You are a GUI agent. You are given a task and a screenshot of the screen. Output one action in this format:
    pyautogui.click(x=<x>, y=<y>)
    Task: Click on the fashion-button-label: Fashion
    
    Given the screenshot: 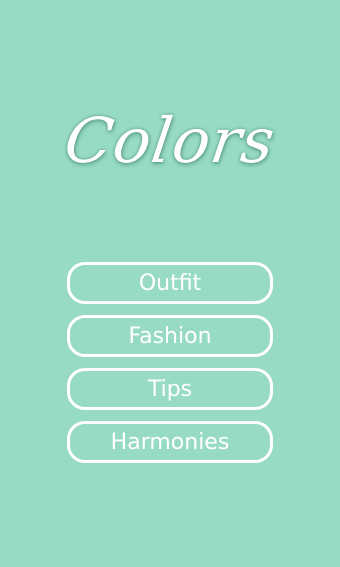 What is the action you would take?
    pyautogui.click(x=170, y=336)
    